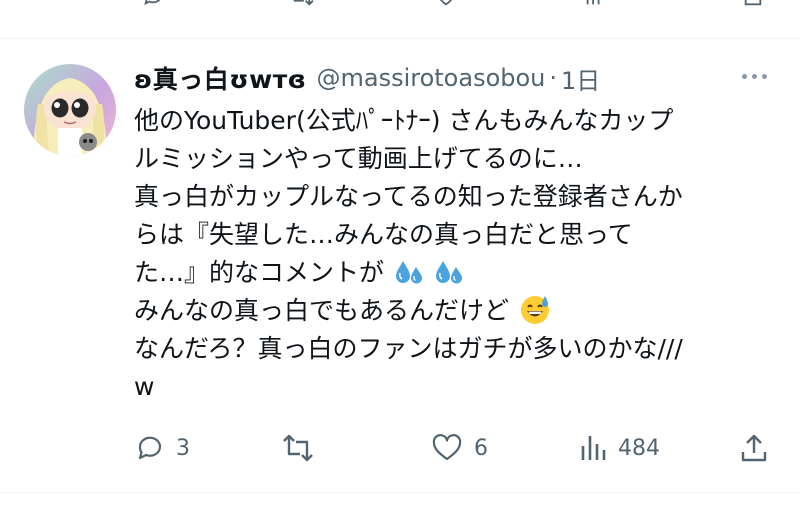 This screenshot has width=800, height=514. I want to click on share-button, so click(754, 448).